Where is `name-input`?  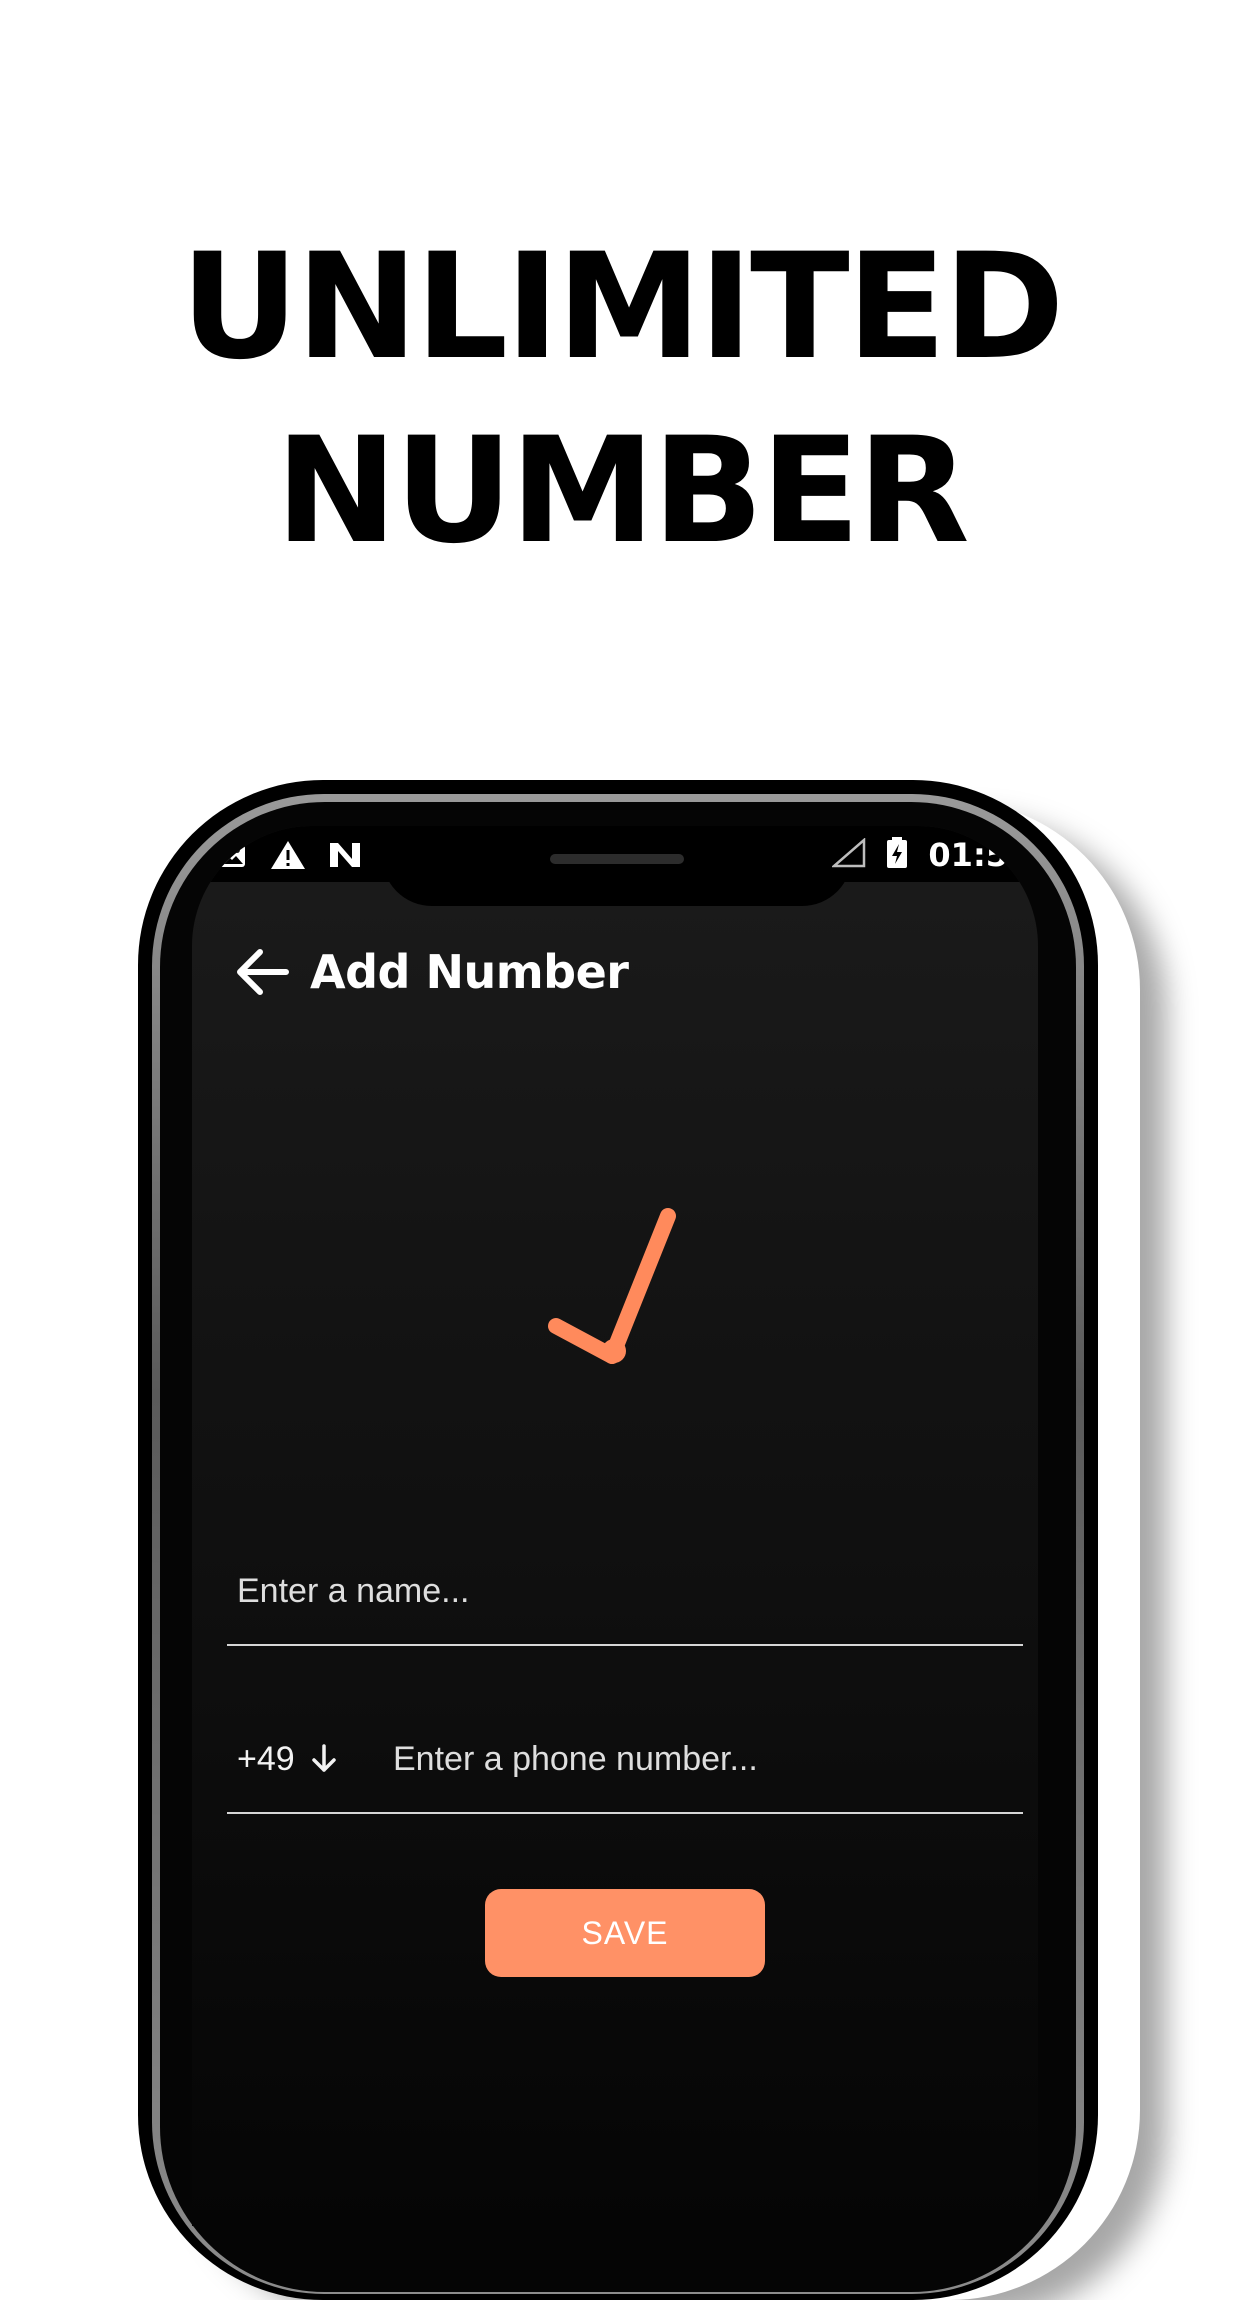
name-input is located at coordinates (622, 1591).